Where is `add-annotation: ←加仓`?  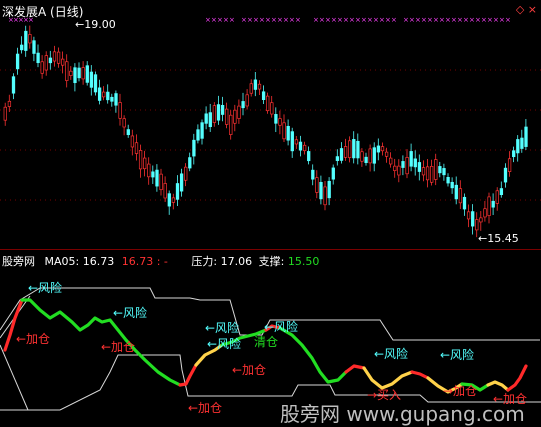 add-annotation: ←加仓 is located at coordinates (205, 408).